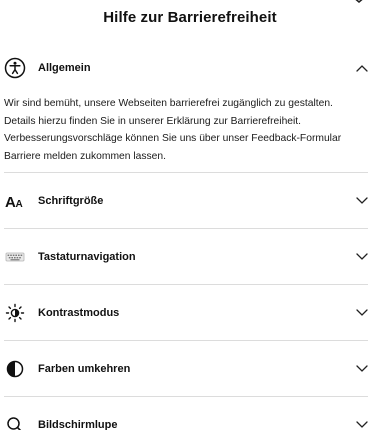 The height and width of the screenshot is (430, 380). I want to click on accessibility-icon, so click(15, 68).